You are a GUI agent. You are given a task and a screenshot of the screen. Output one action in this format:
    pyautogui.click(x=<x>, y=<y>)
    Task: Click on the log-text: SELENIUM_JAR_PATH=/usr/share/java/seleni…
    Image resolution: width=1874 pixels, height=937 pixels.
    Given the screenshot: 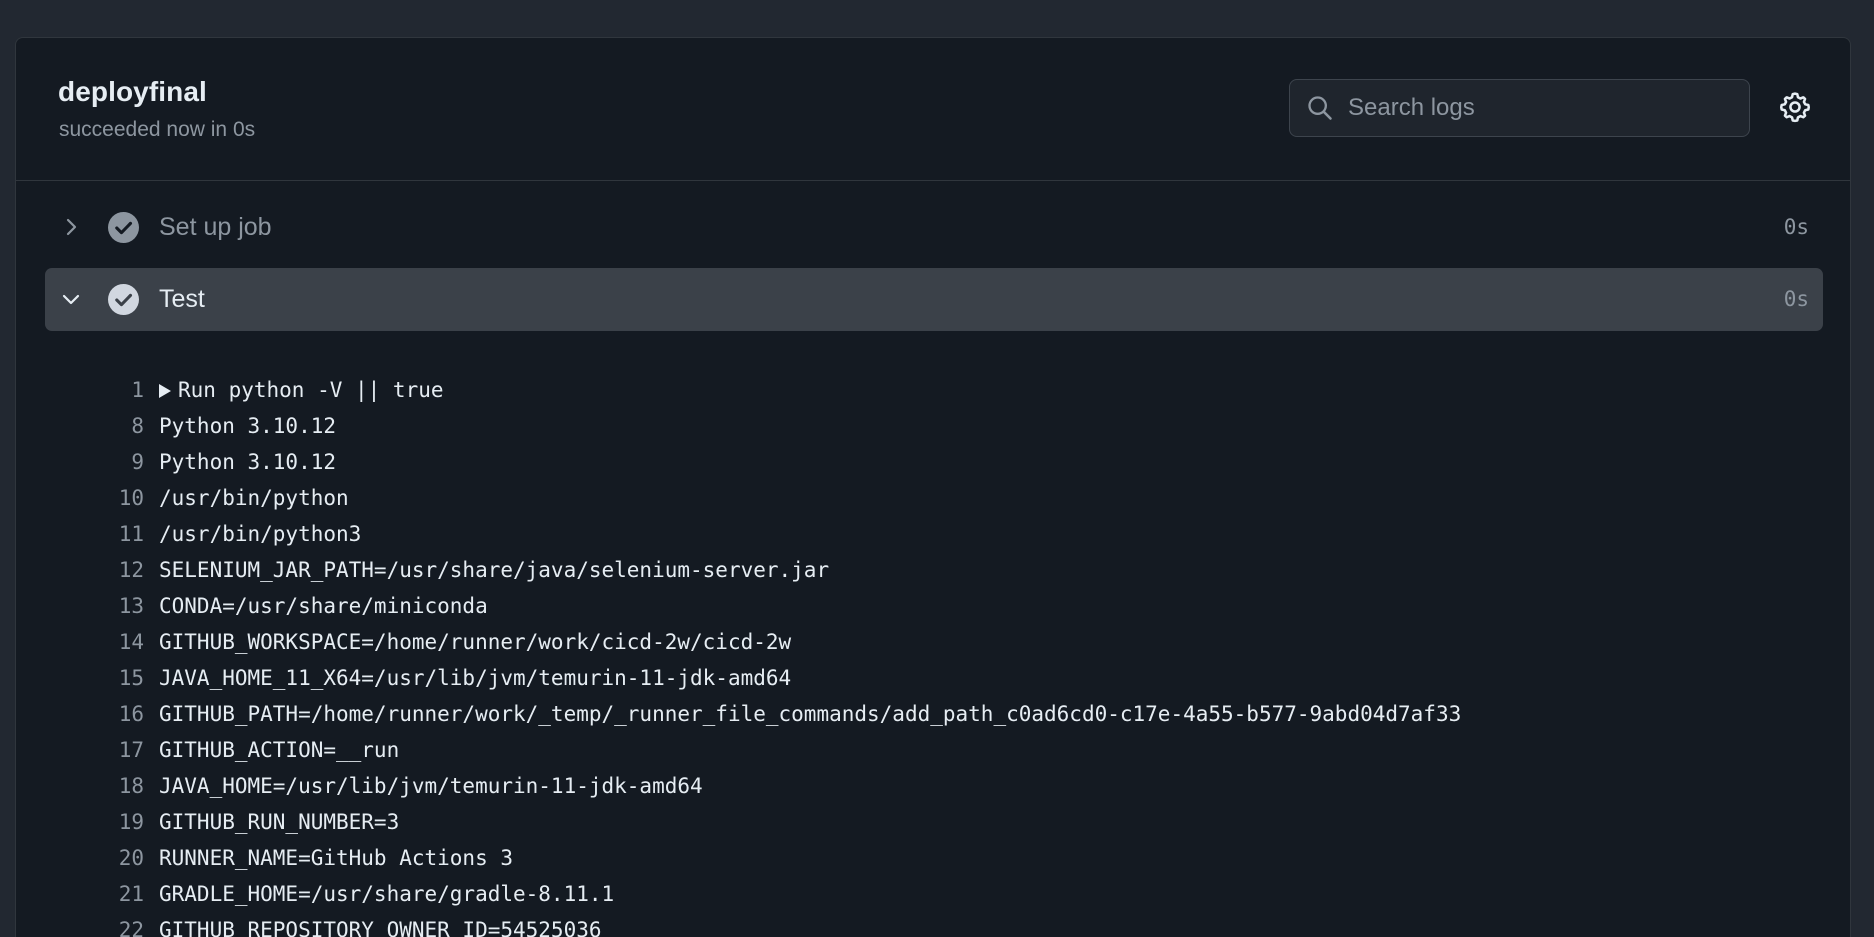 What is the action you would take?
    pyautogui.click(x=494, y=570)
    